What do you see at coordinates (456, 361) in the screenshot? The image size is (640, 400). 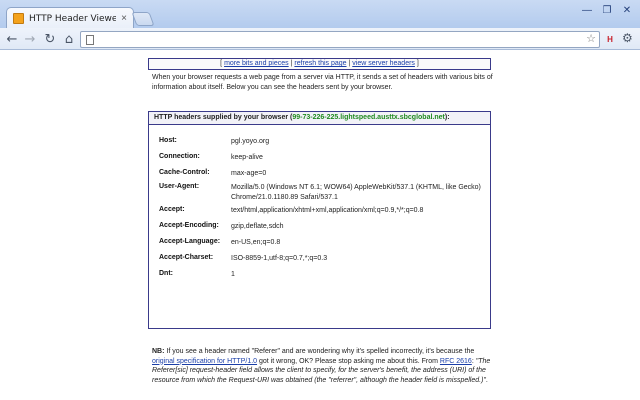 I see `rfc2616-link: RFC 2616` at bounding box center [456, 361].